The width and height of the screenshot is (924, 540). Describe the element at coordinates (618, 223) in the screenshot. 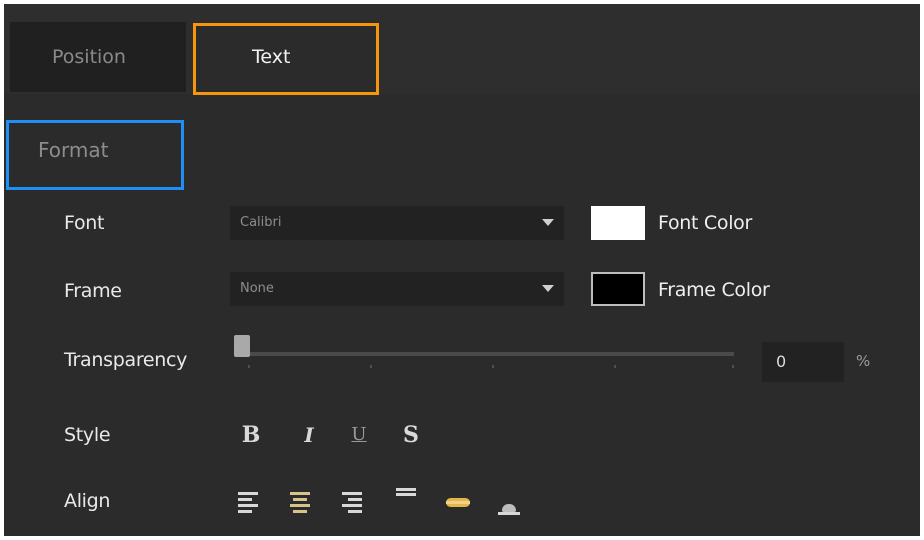

I see `font-color-swatch` at that location.